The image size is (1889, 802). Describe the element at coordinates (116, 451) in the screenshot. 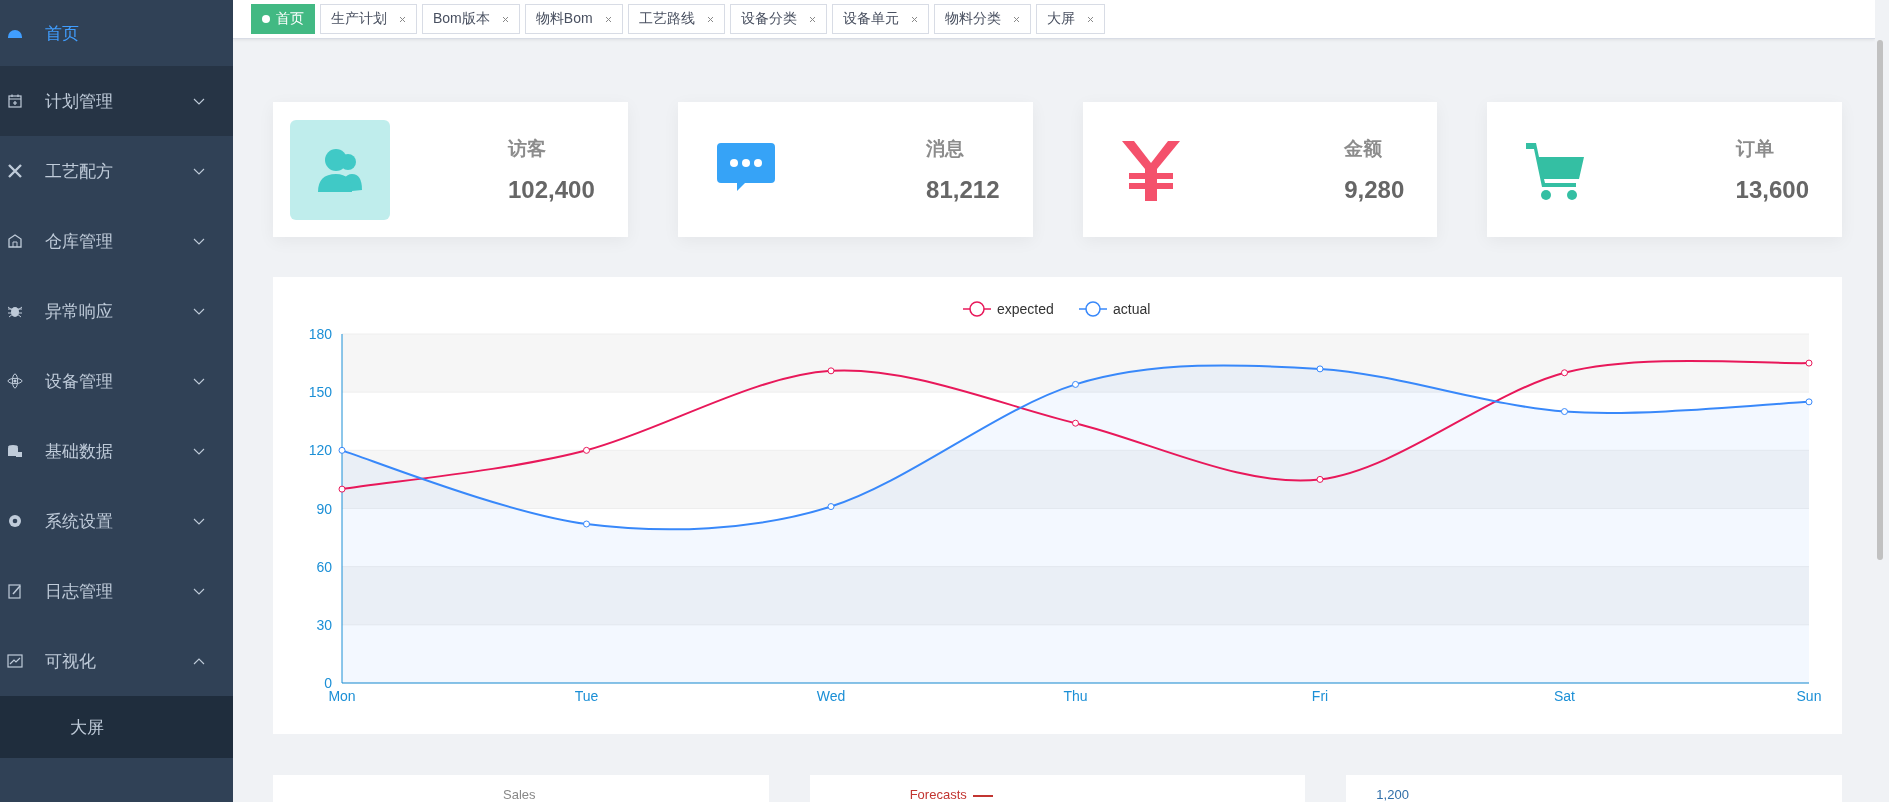

I see `sidebar-item: 基础数据` at that location.